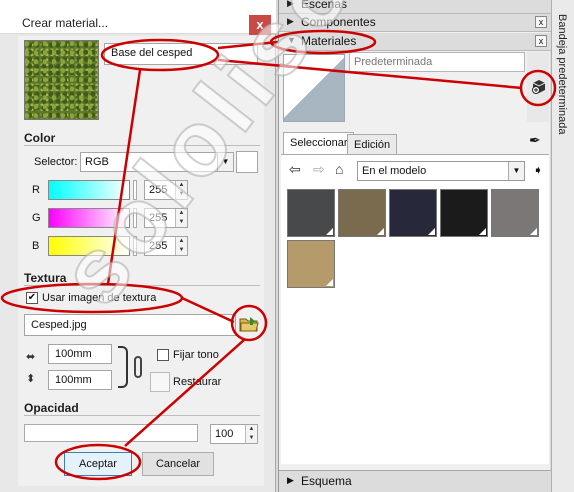  What do you see at coordinates (97, 162) in the screenshot?
I see `color-selector-value: RGB` at bounding box center [97, 162].